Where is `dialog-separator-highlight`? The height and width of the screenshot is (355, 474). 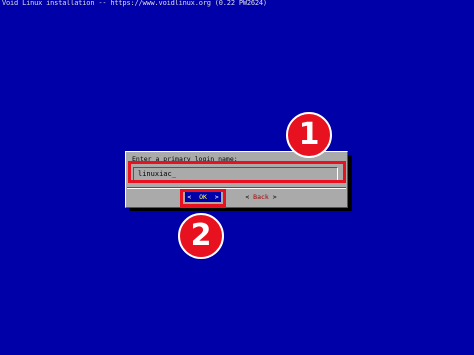
dialog-separator-highlight is located at coordinates (236, 188).